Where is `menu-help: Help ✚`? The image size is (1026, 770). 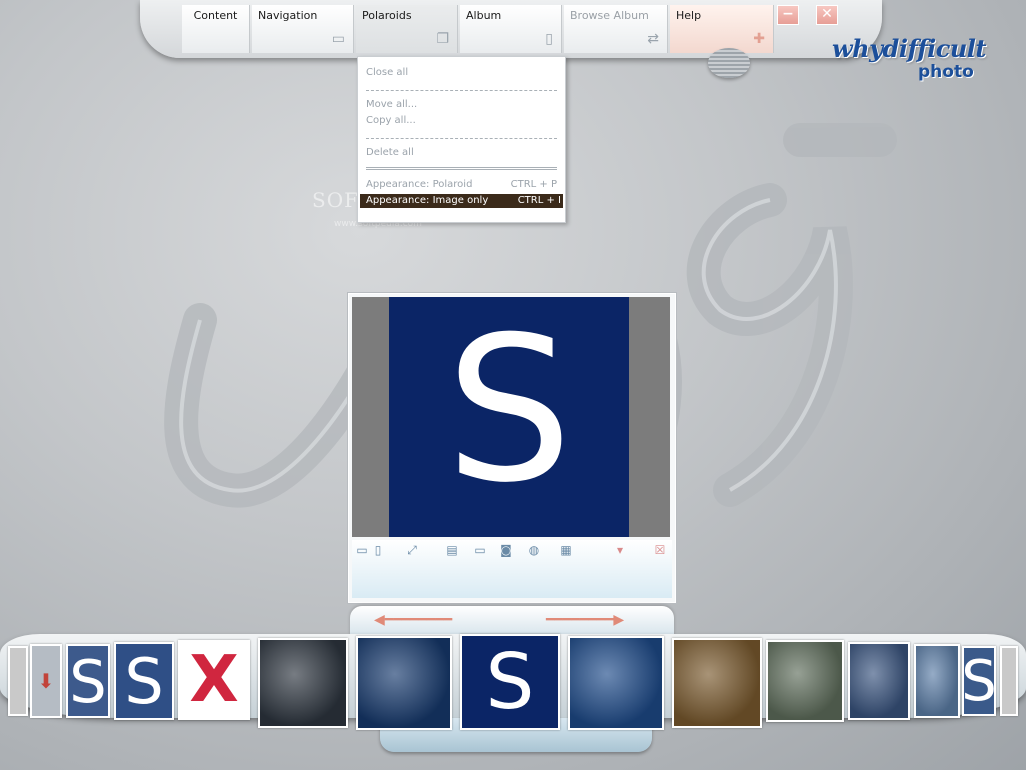
menu-help: Help ✚ is located at coordinates (722, 29).